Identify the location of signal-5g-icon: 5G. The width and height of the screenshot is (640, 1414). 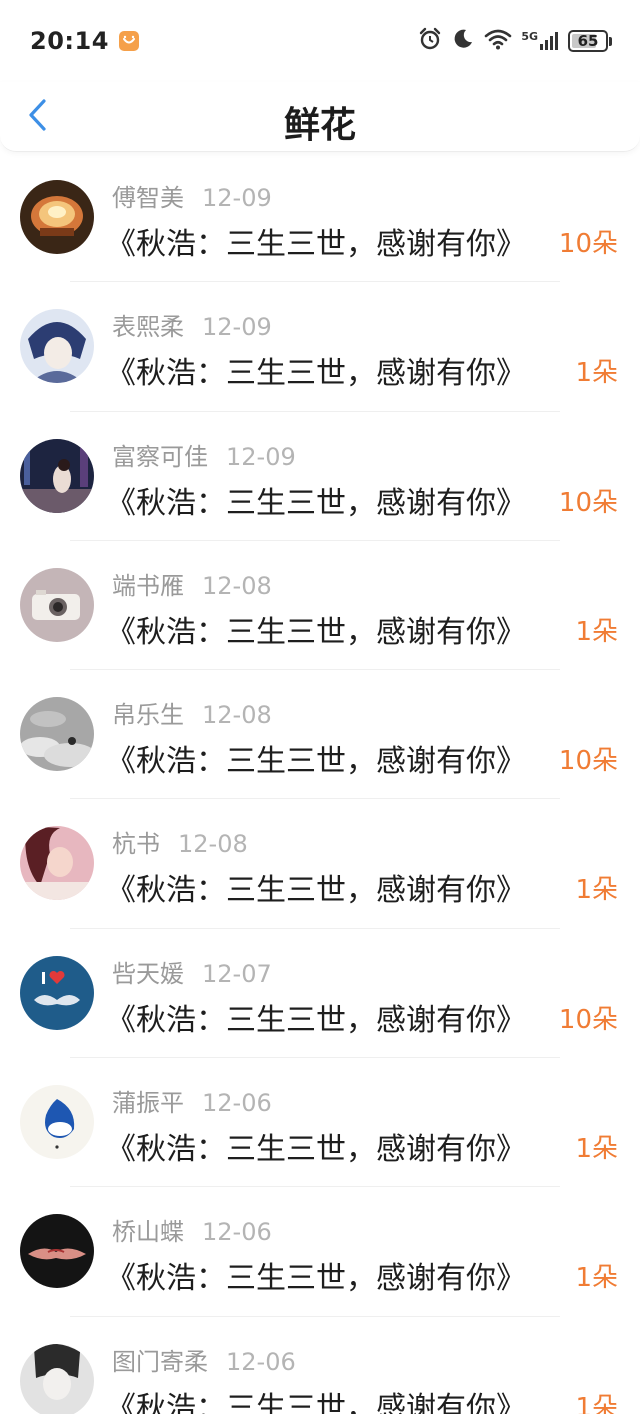
(540, 41).